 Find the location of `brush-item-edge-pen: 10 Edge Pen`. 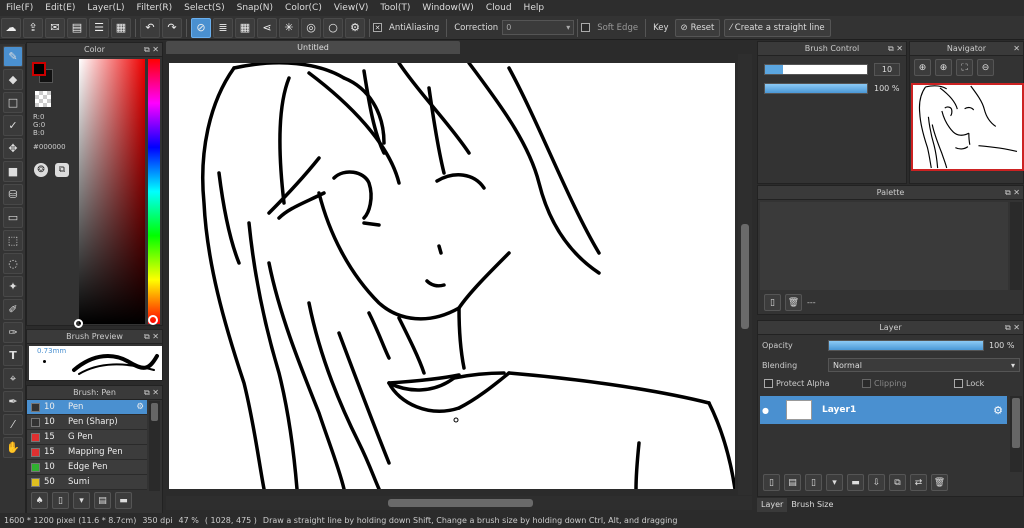

brush-item-edge-pen: 10 Edge Pen is located at coordinates (87, 467).